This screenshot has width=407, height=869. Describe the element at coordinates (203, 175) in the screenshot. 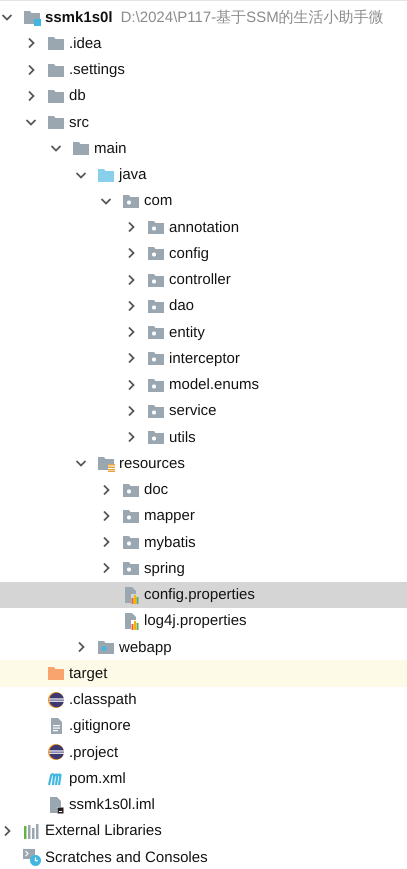

I see `tree-row: java` at that location.